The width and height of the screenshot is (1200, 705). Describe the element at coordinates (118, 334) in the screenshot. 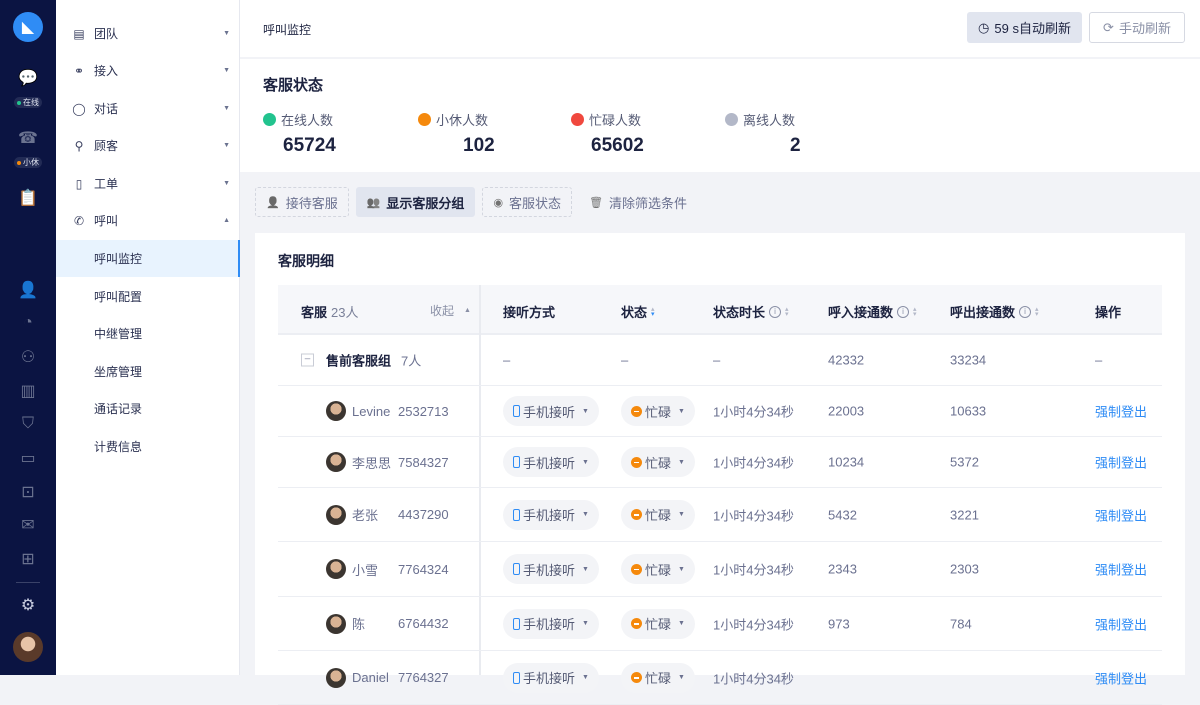

I see `submenu-label: 中继管理` at that location.